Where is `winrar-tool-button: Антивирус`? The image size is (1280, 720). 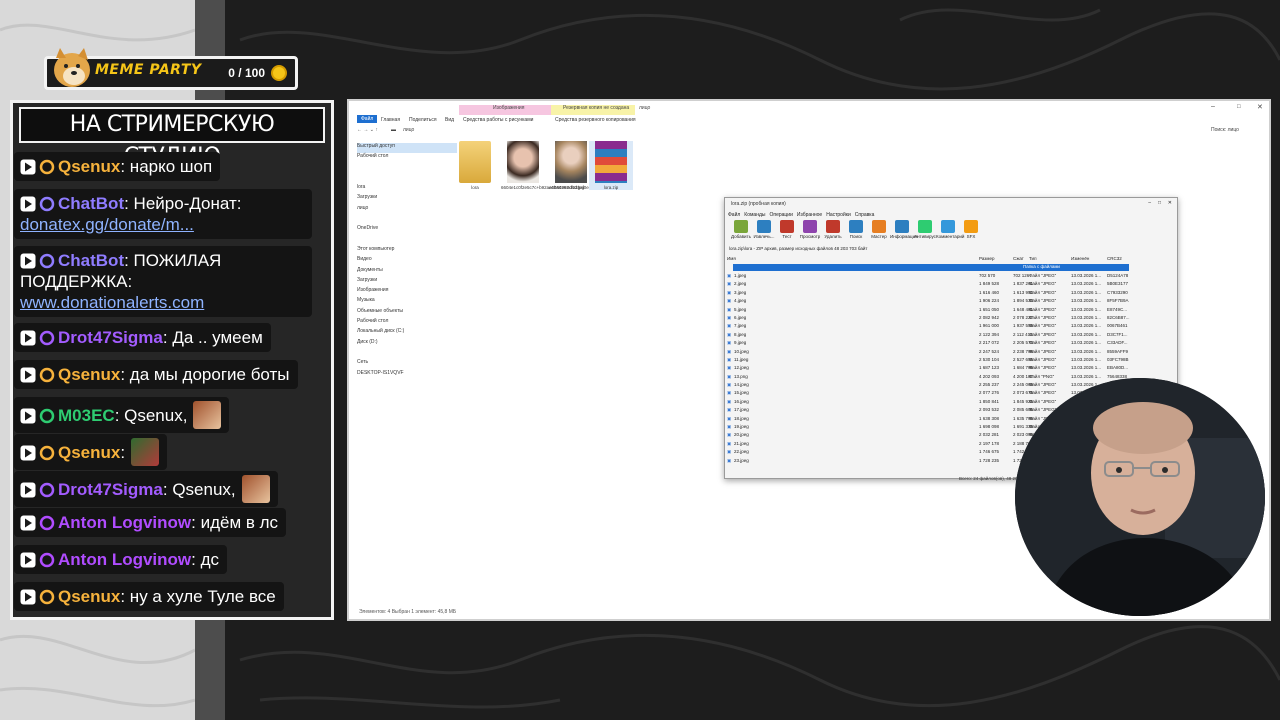 winrar-tool-button: Антивирус is located at coordinates (925, 229).